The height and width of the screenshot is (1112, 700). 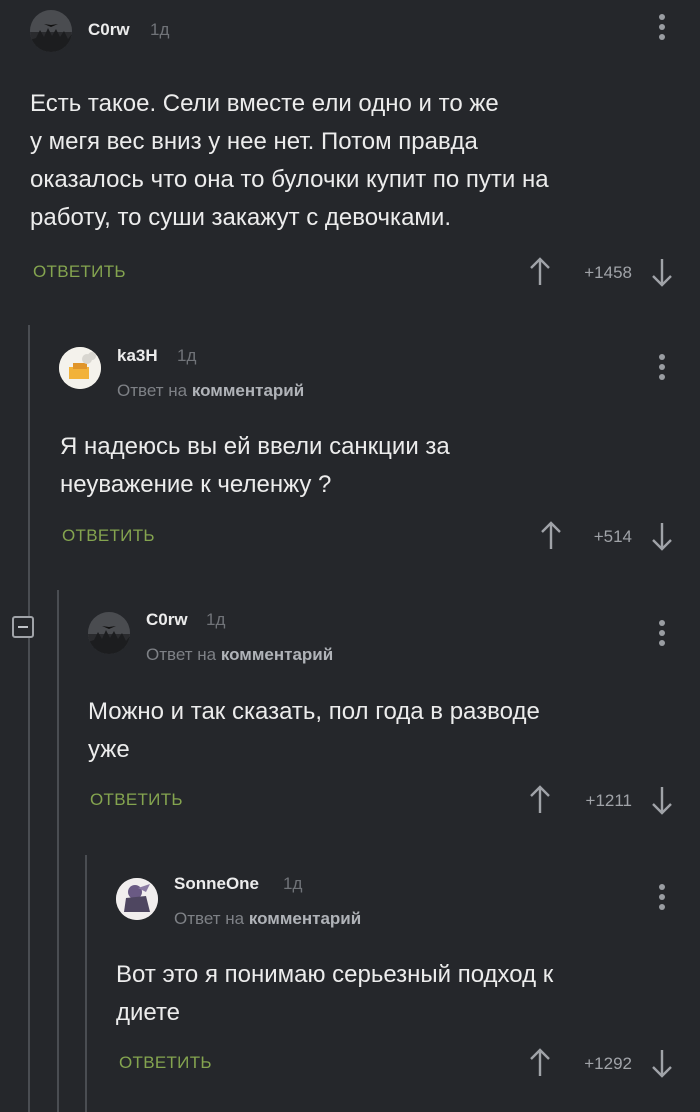 What do you see at coordinates (137, 899) in the screenshot?
I see `avatar` at bounding box center [137, 899].